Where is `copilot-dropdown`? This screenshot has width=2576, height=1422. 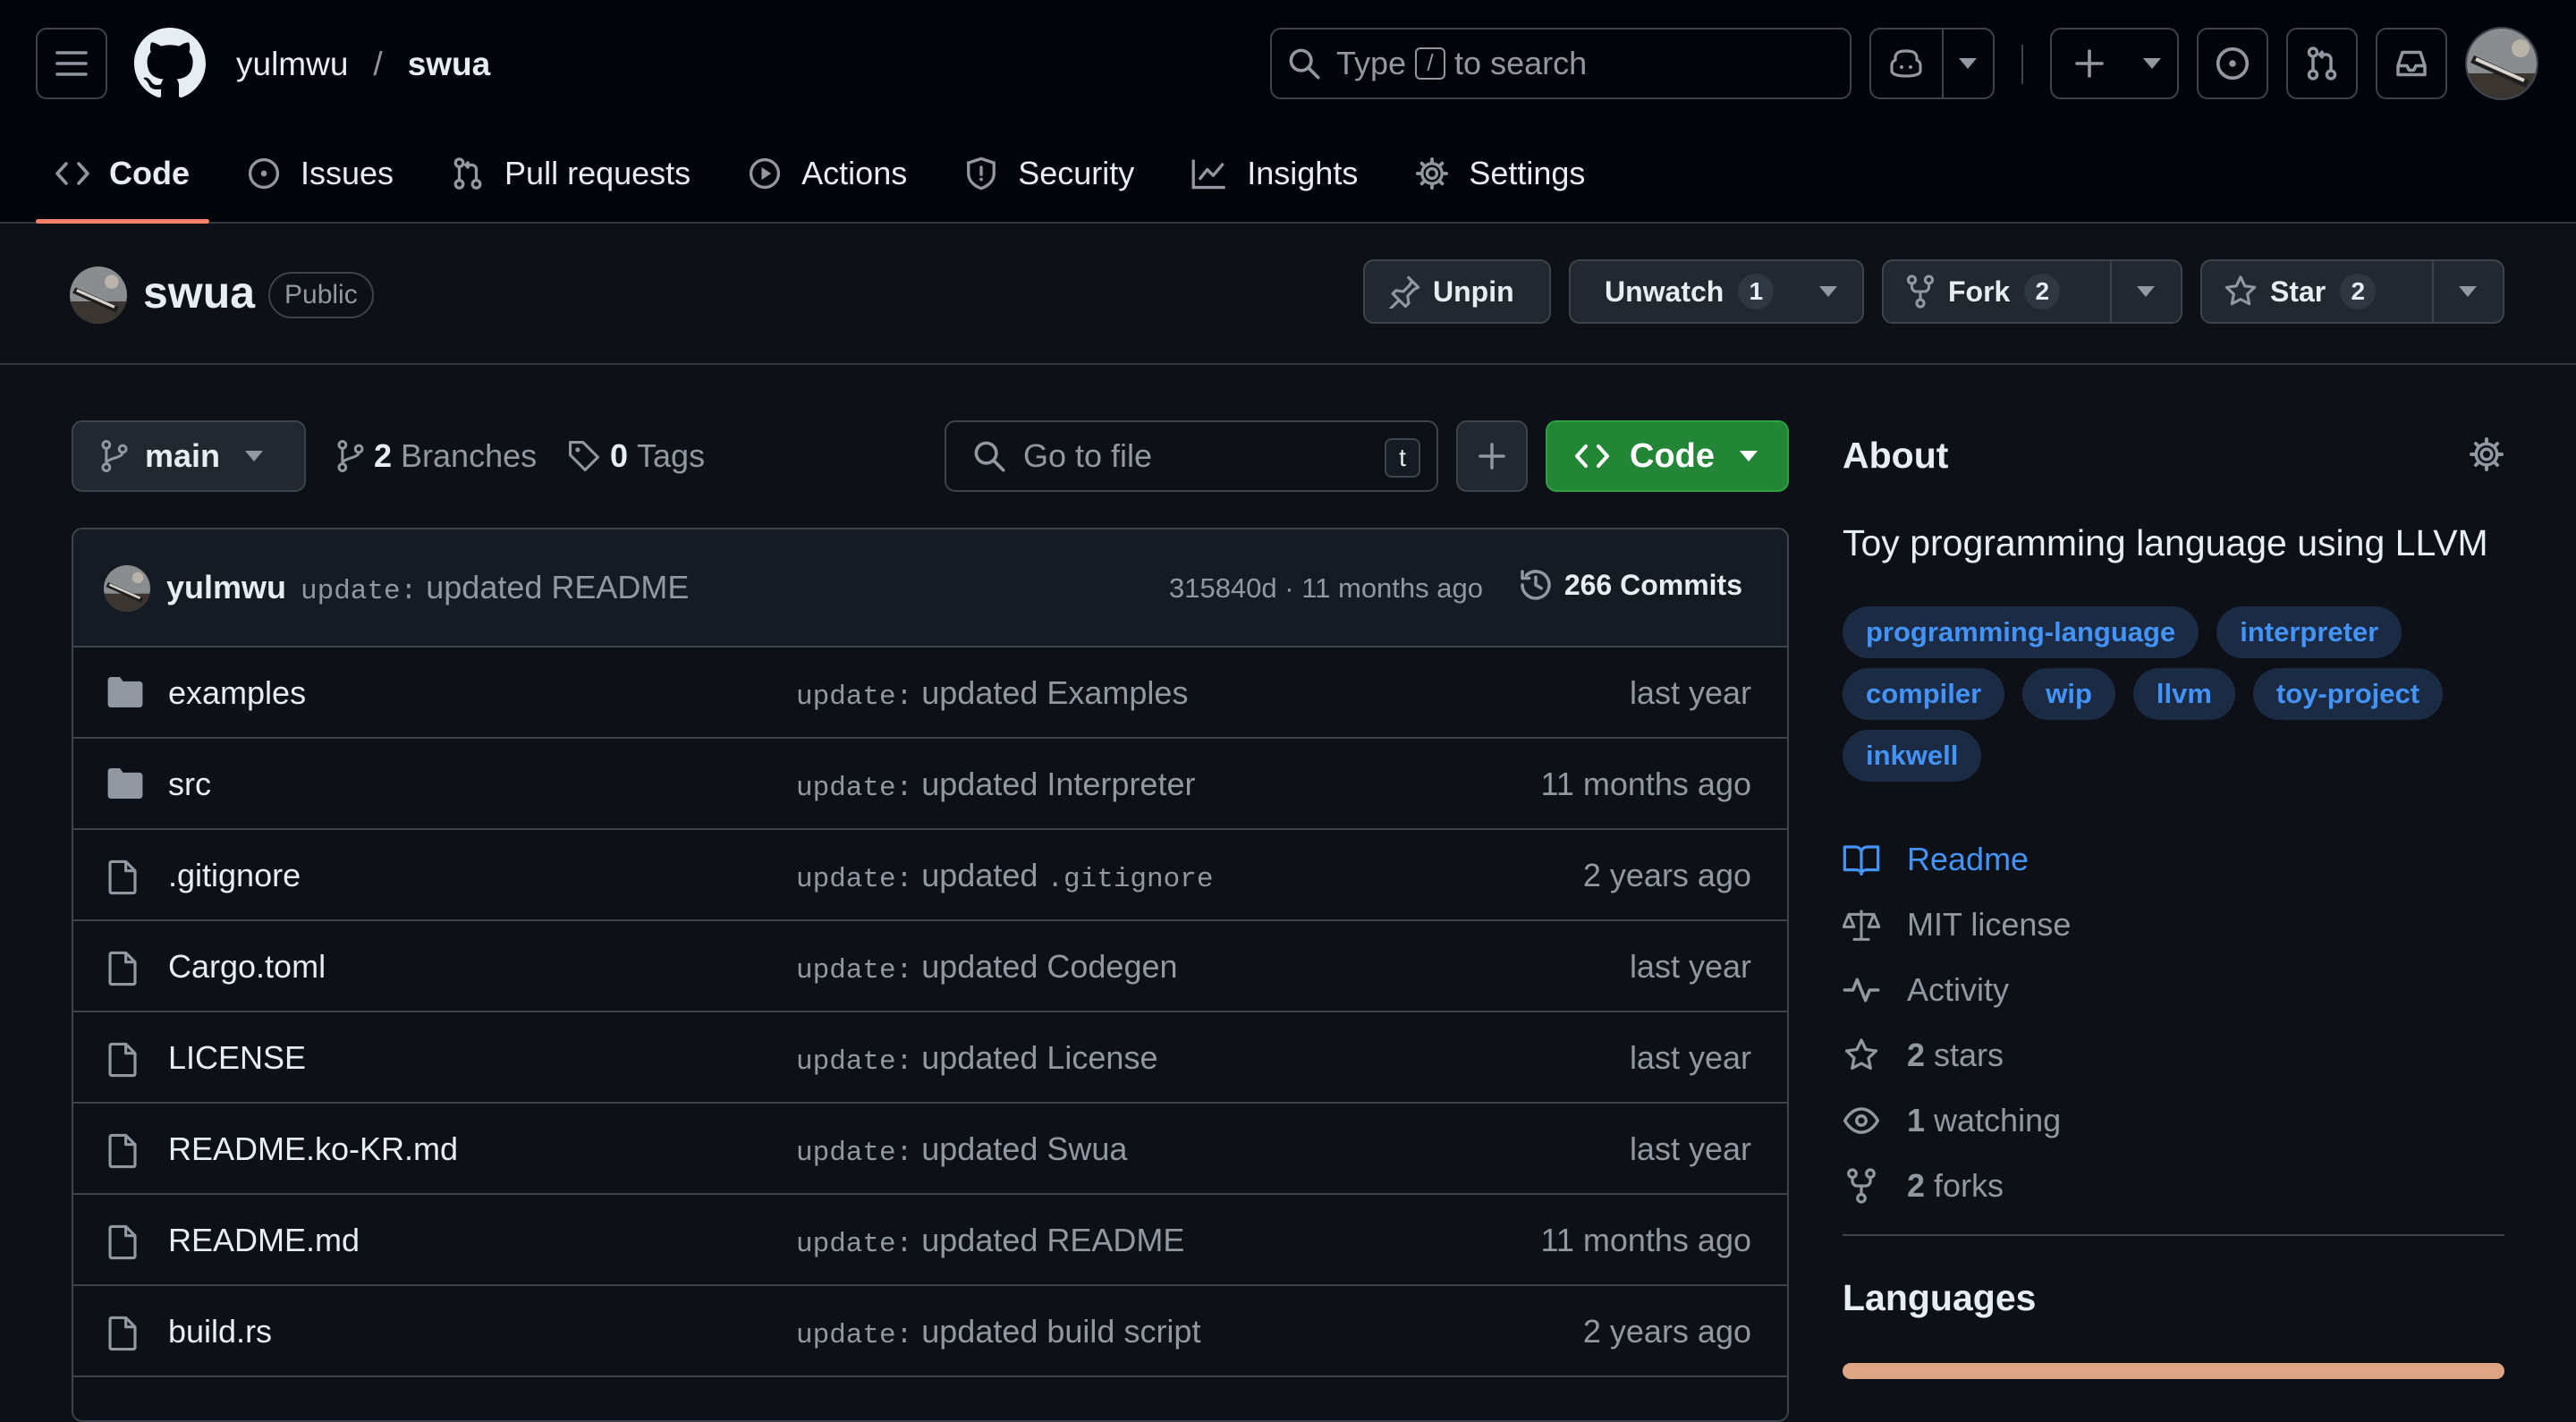
copilot-dropdown is located at coordinates (1967, 63).